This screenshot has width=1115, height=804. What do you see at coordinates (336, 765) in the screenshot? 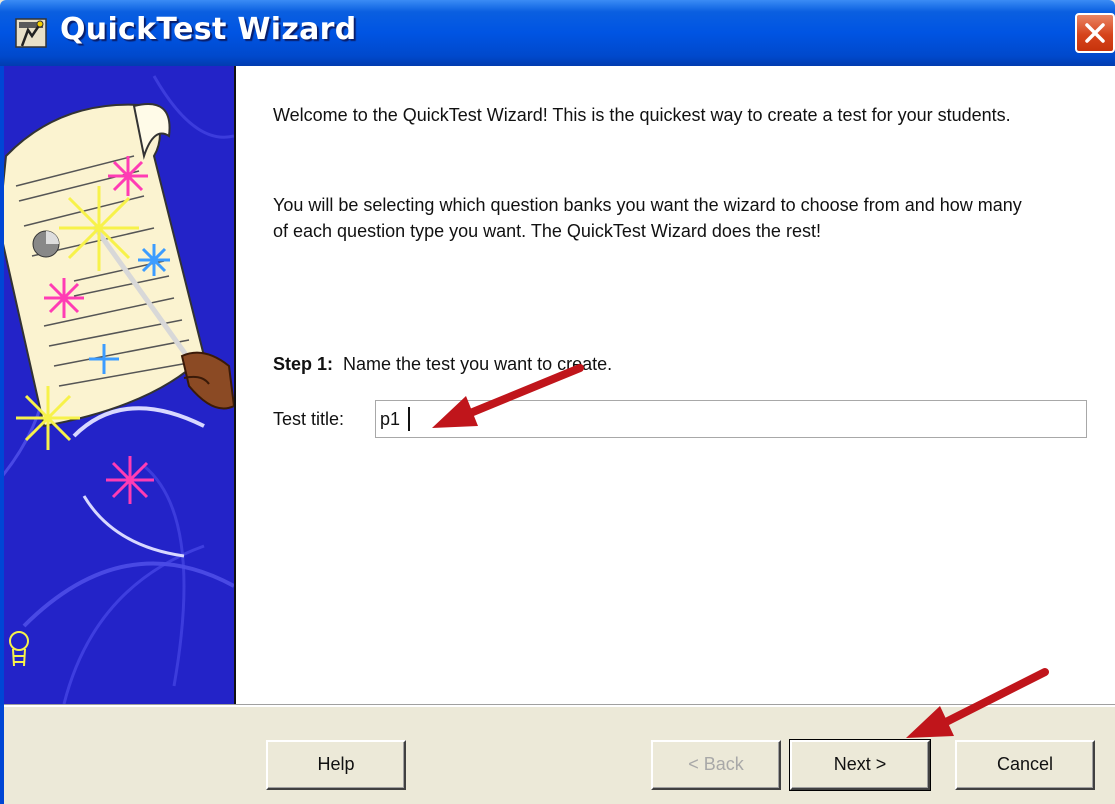
I see `help-button: Help` at bounding box center [336, 765].